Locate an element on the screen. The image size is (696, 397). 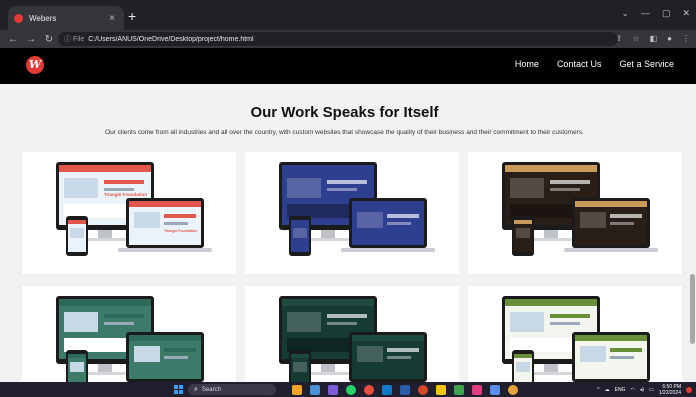
site-navbar: W Home Contact Us Get a Service is located at coordinates (348, 66).